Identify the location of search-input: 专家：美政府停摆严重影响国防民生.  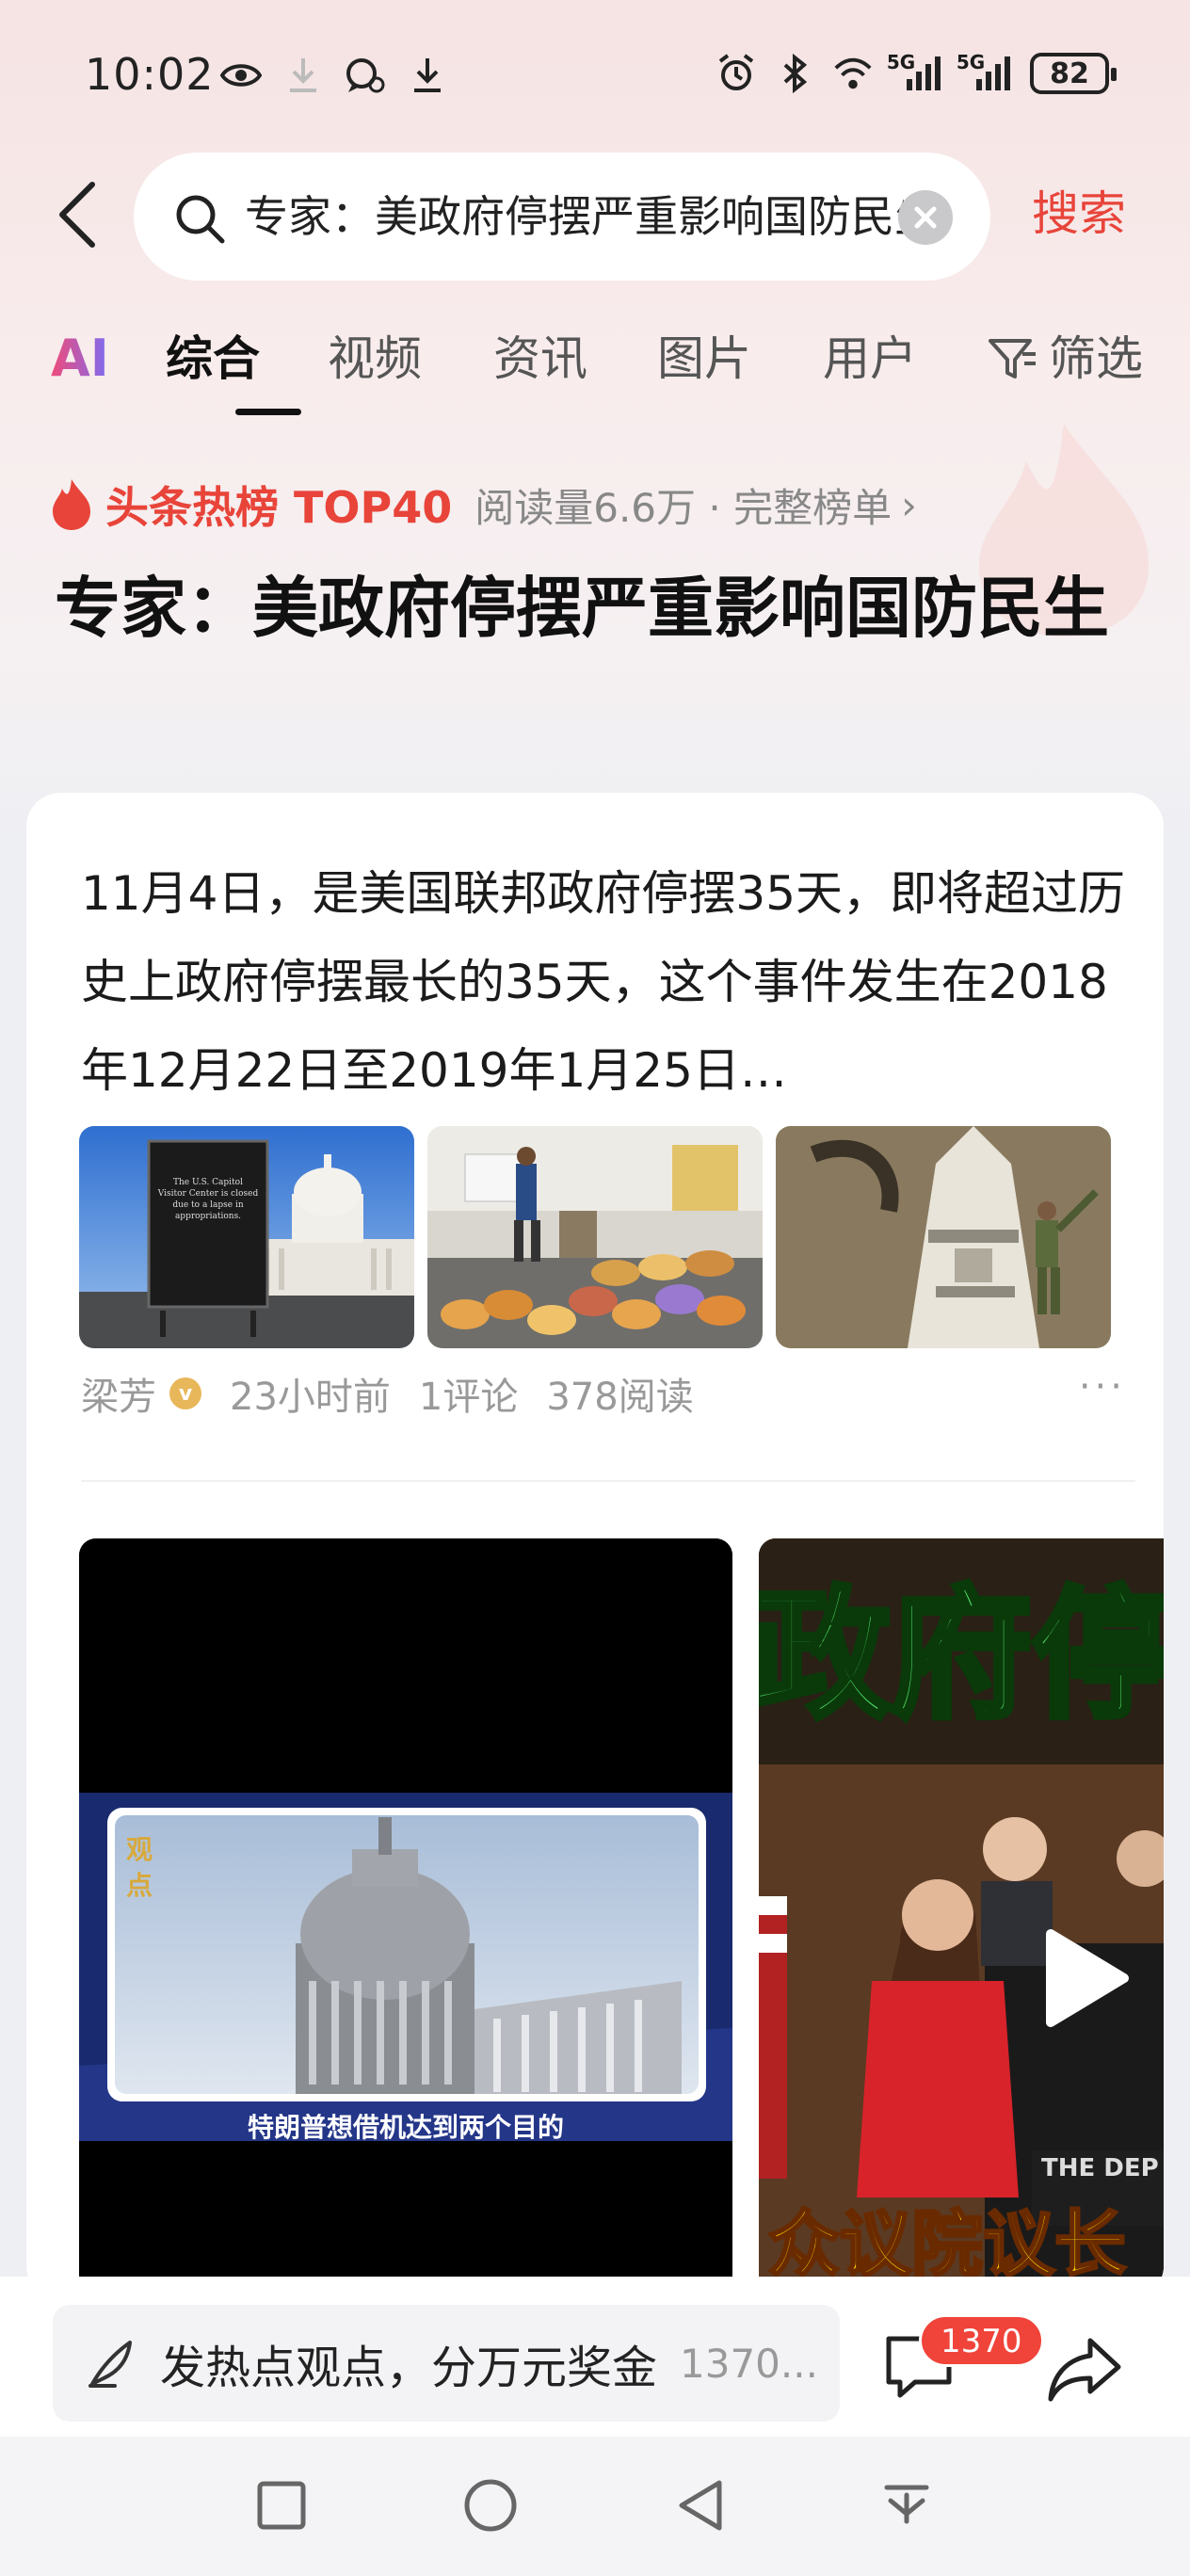
(574, 216).